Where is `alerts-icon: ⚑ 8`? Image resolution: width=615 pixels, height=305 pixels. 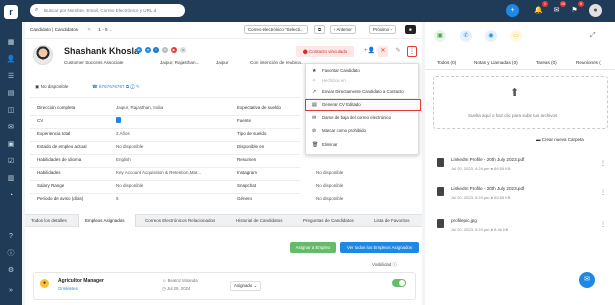
alerts-icon: ⚑ 8 is located at coordinates (576, 9).